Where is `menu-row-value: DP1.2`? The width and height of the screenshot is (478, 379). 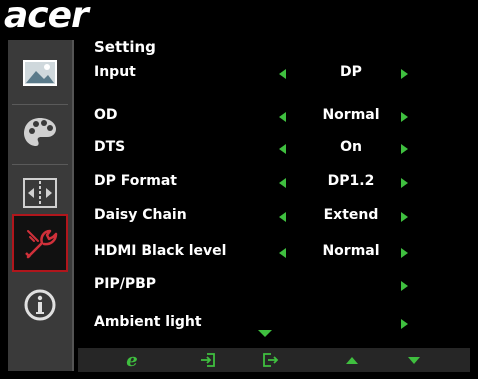
menu-row-value: DP1.2 is located at coordinates (351, 181).